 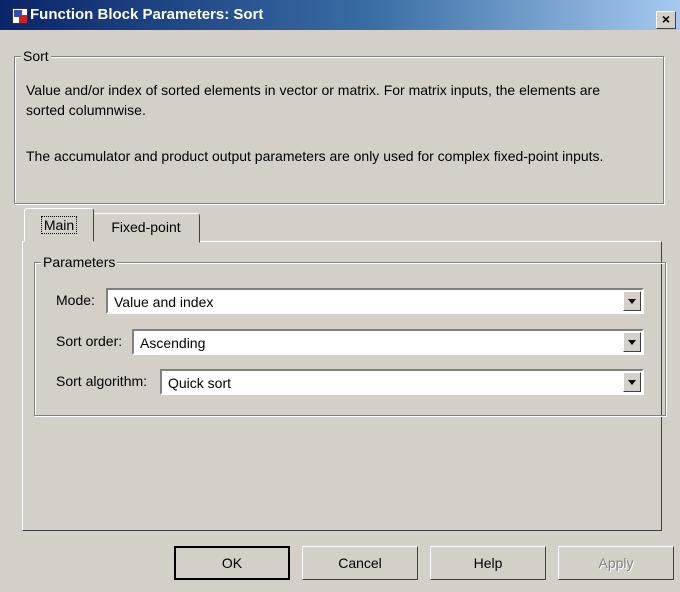 I want to click on window-title: Function Block Parameters: Sort, so click(x=147, y=14).